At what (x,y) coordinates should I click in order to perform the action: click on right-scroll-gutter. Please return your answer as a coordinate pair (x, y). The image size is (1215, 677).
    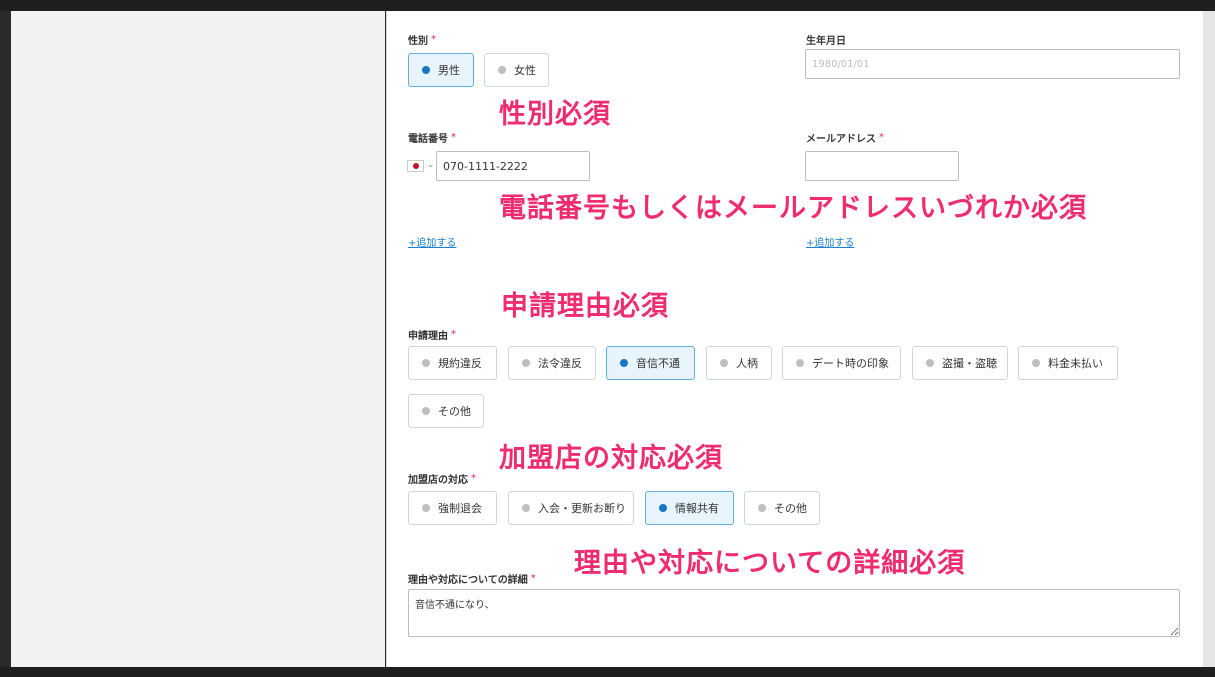
    Looking at the image, I should click on (1209, 339).